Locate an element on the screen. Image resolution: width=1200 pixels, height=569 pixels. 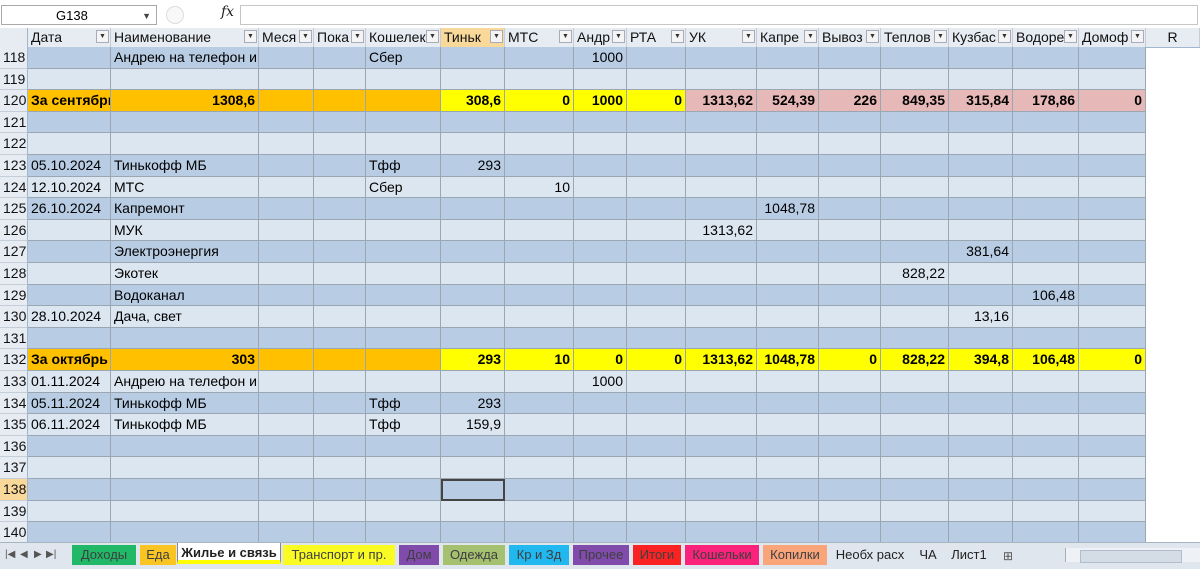
cell-h121 is located at coordinates (600, 122).